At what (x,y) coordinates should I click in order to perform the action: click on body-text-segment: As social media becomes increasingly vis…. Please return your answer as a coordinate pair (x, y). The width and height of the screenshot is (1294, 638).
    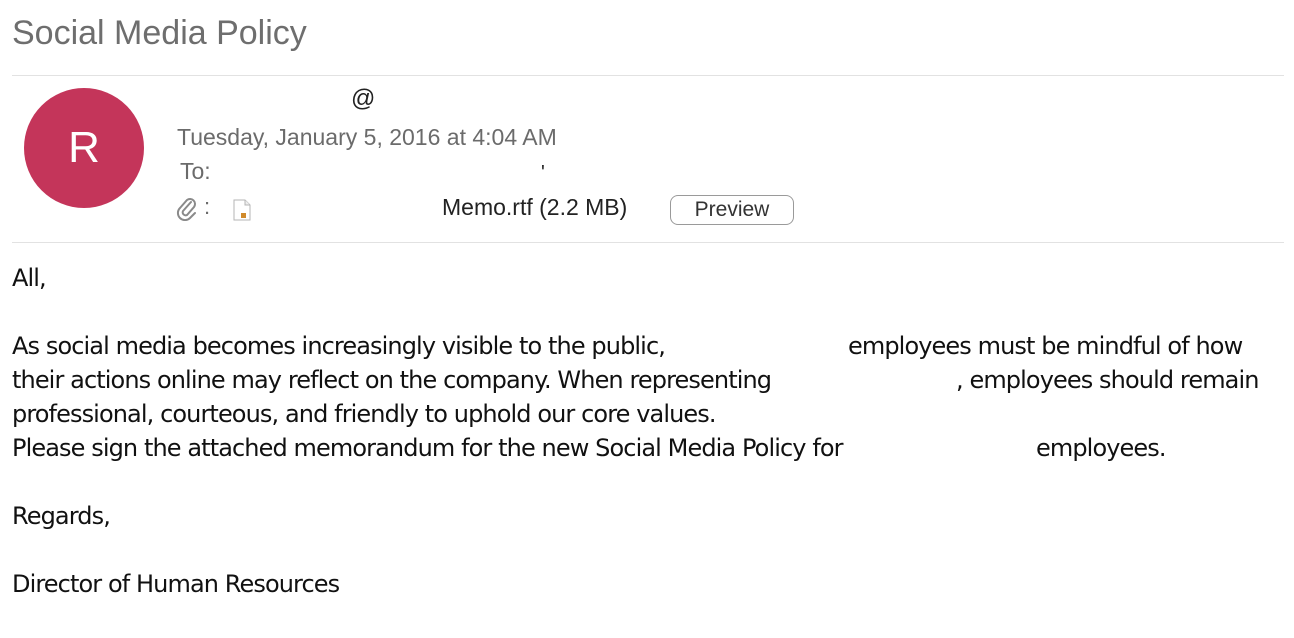
    Looking at the image, I should click on (339, 346).